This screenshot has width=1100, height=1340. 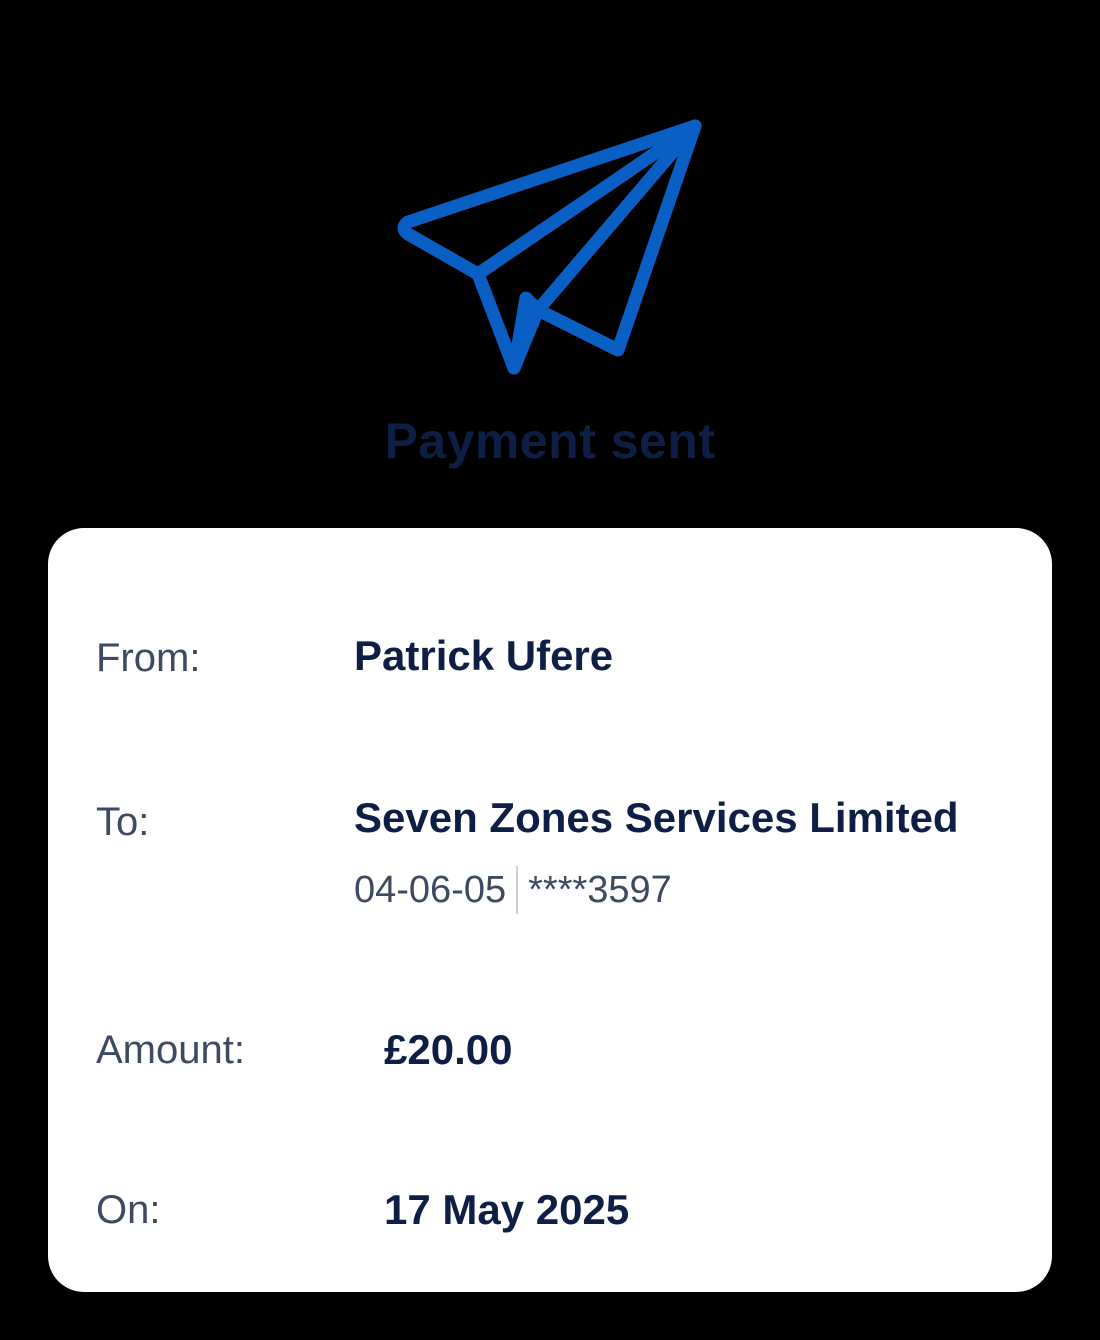 I want to click on page-title: Payment sent, so click(x=550, y=441).